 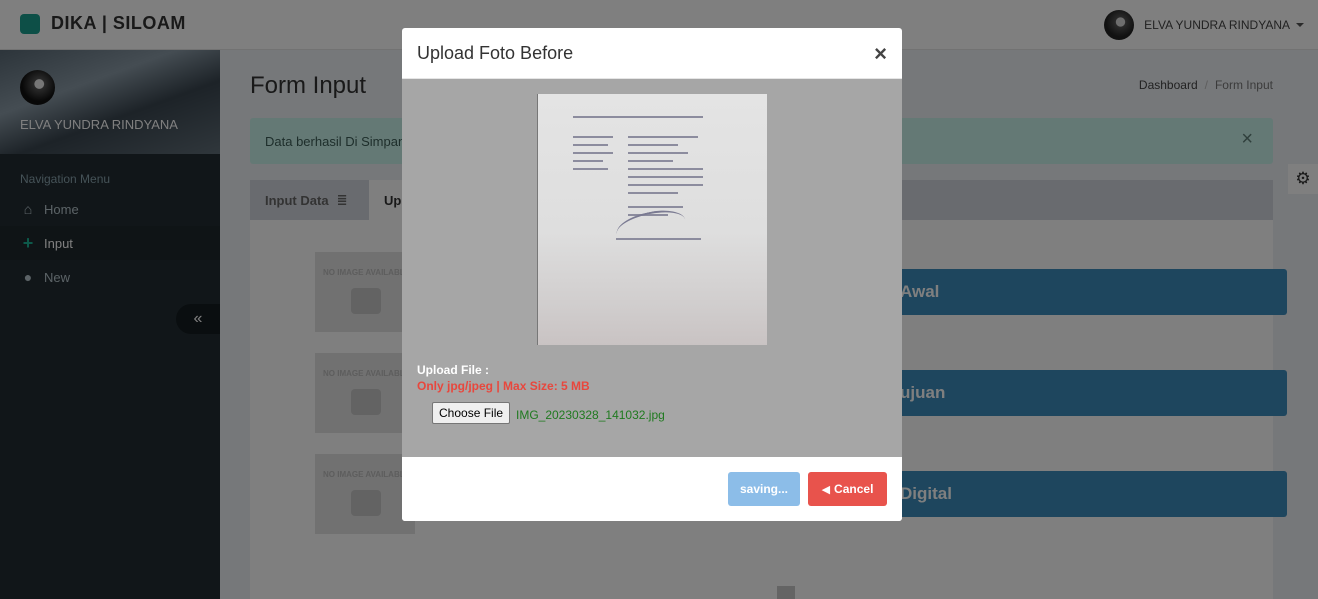 I want to click on modal-header: Upload Foto Before ×, so click(x=652, y=53).